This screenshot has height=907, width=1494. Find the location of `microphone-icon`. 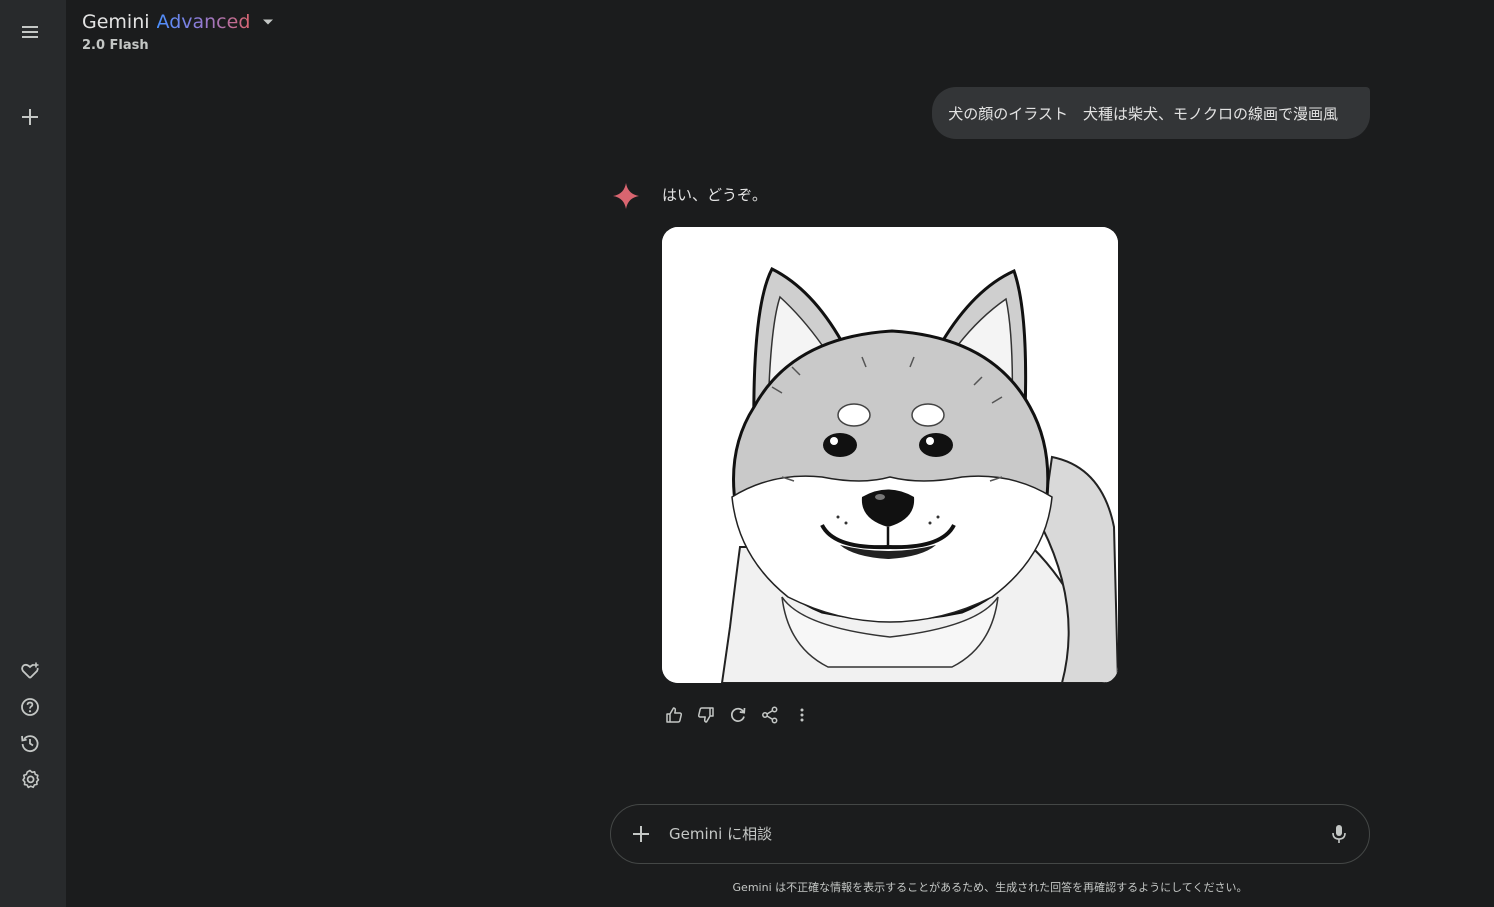

microphone-icon is located at coordinates (1339, 834).